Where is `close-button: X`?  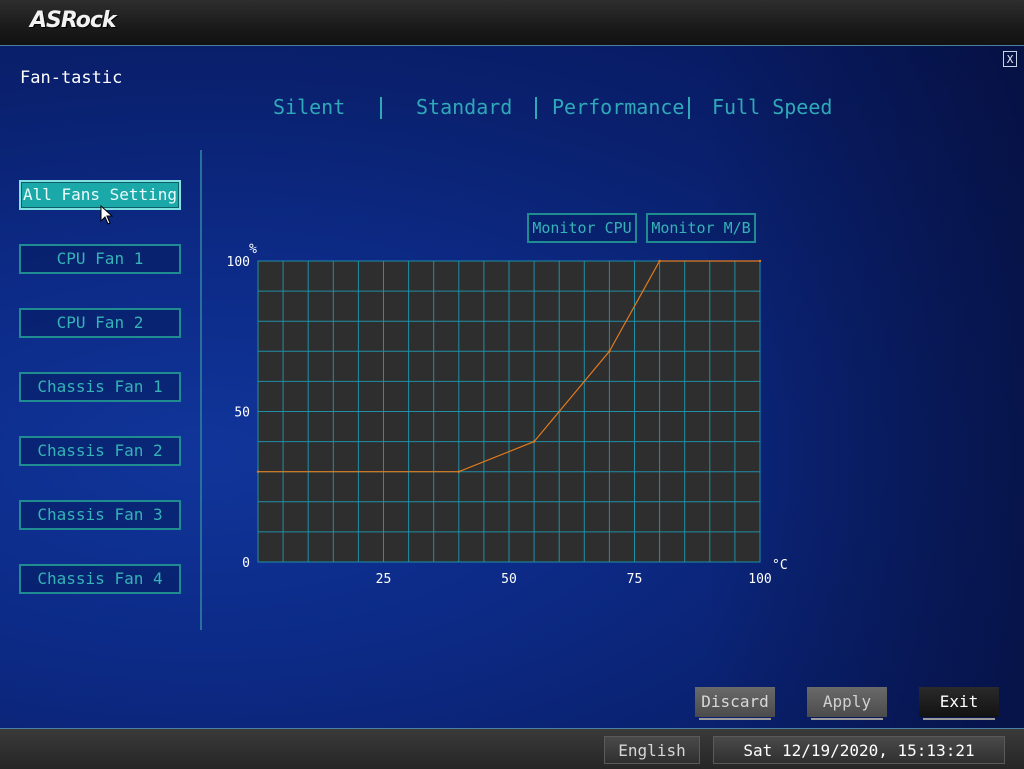 close-button: X is located at coordinates (1010, 59).